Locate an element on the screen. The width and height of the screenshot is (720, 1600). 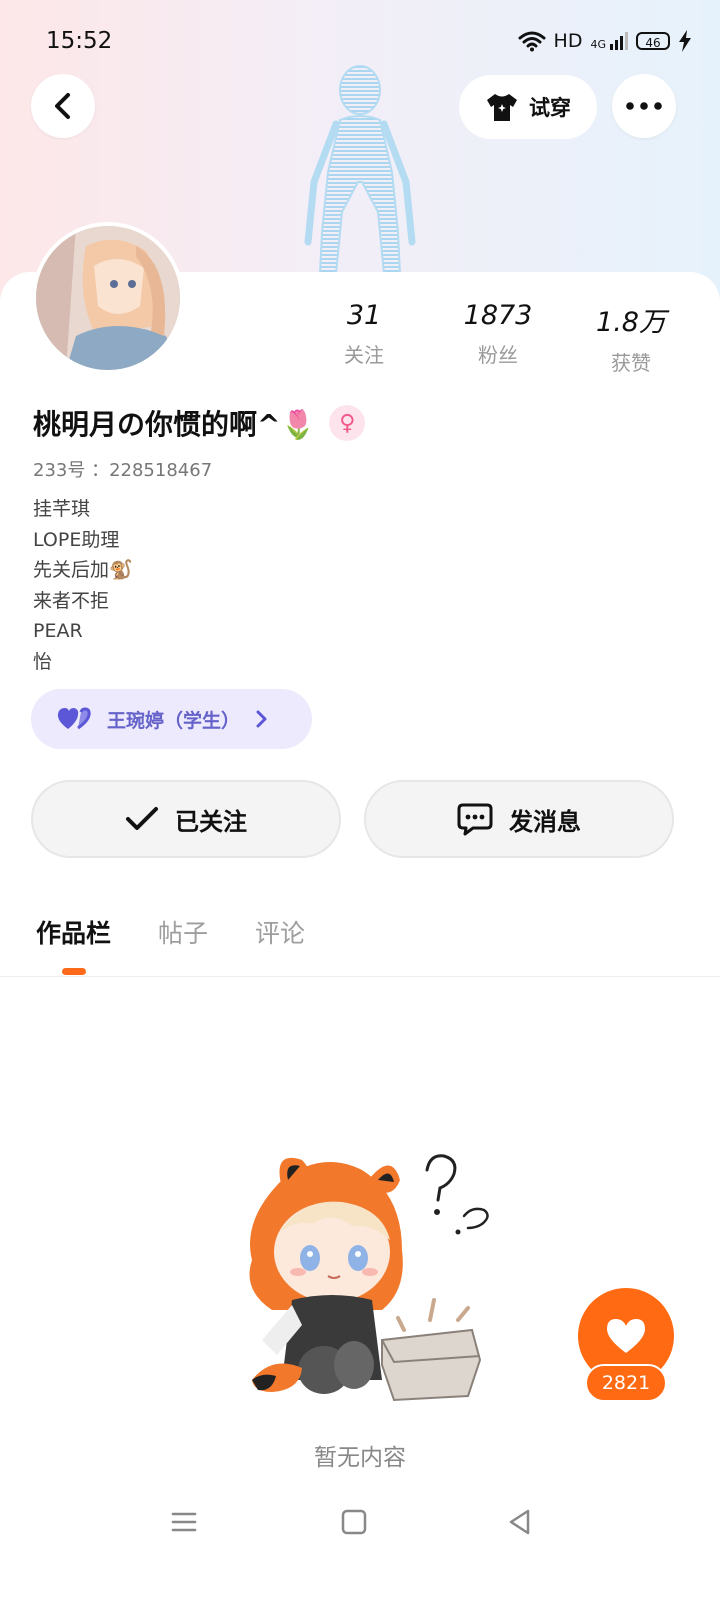
bio-line: 怡 is located at coordinates (43, 661).